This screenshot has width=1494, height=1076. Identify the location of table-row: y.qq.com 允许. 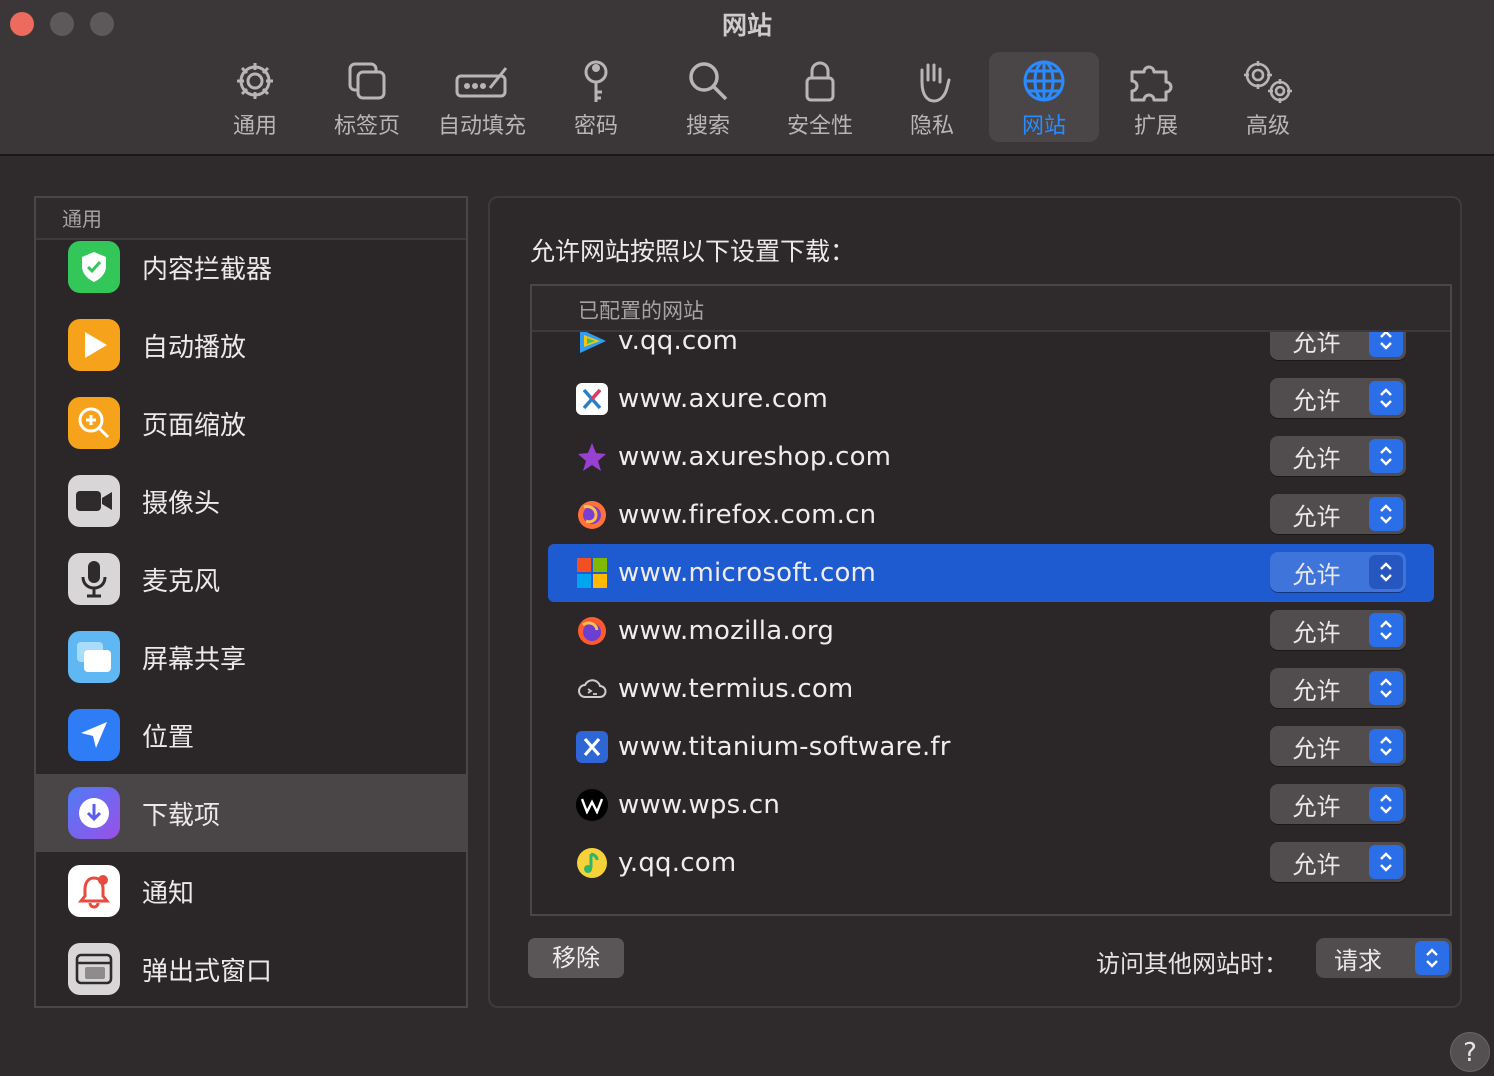
(991, 863).